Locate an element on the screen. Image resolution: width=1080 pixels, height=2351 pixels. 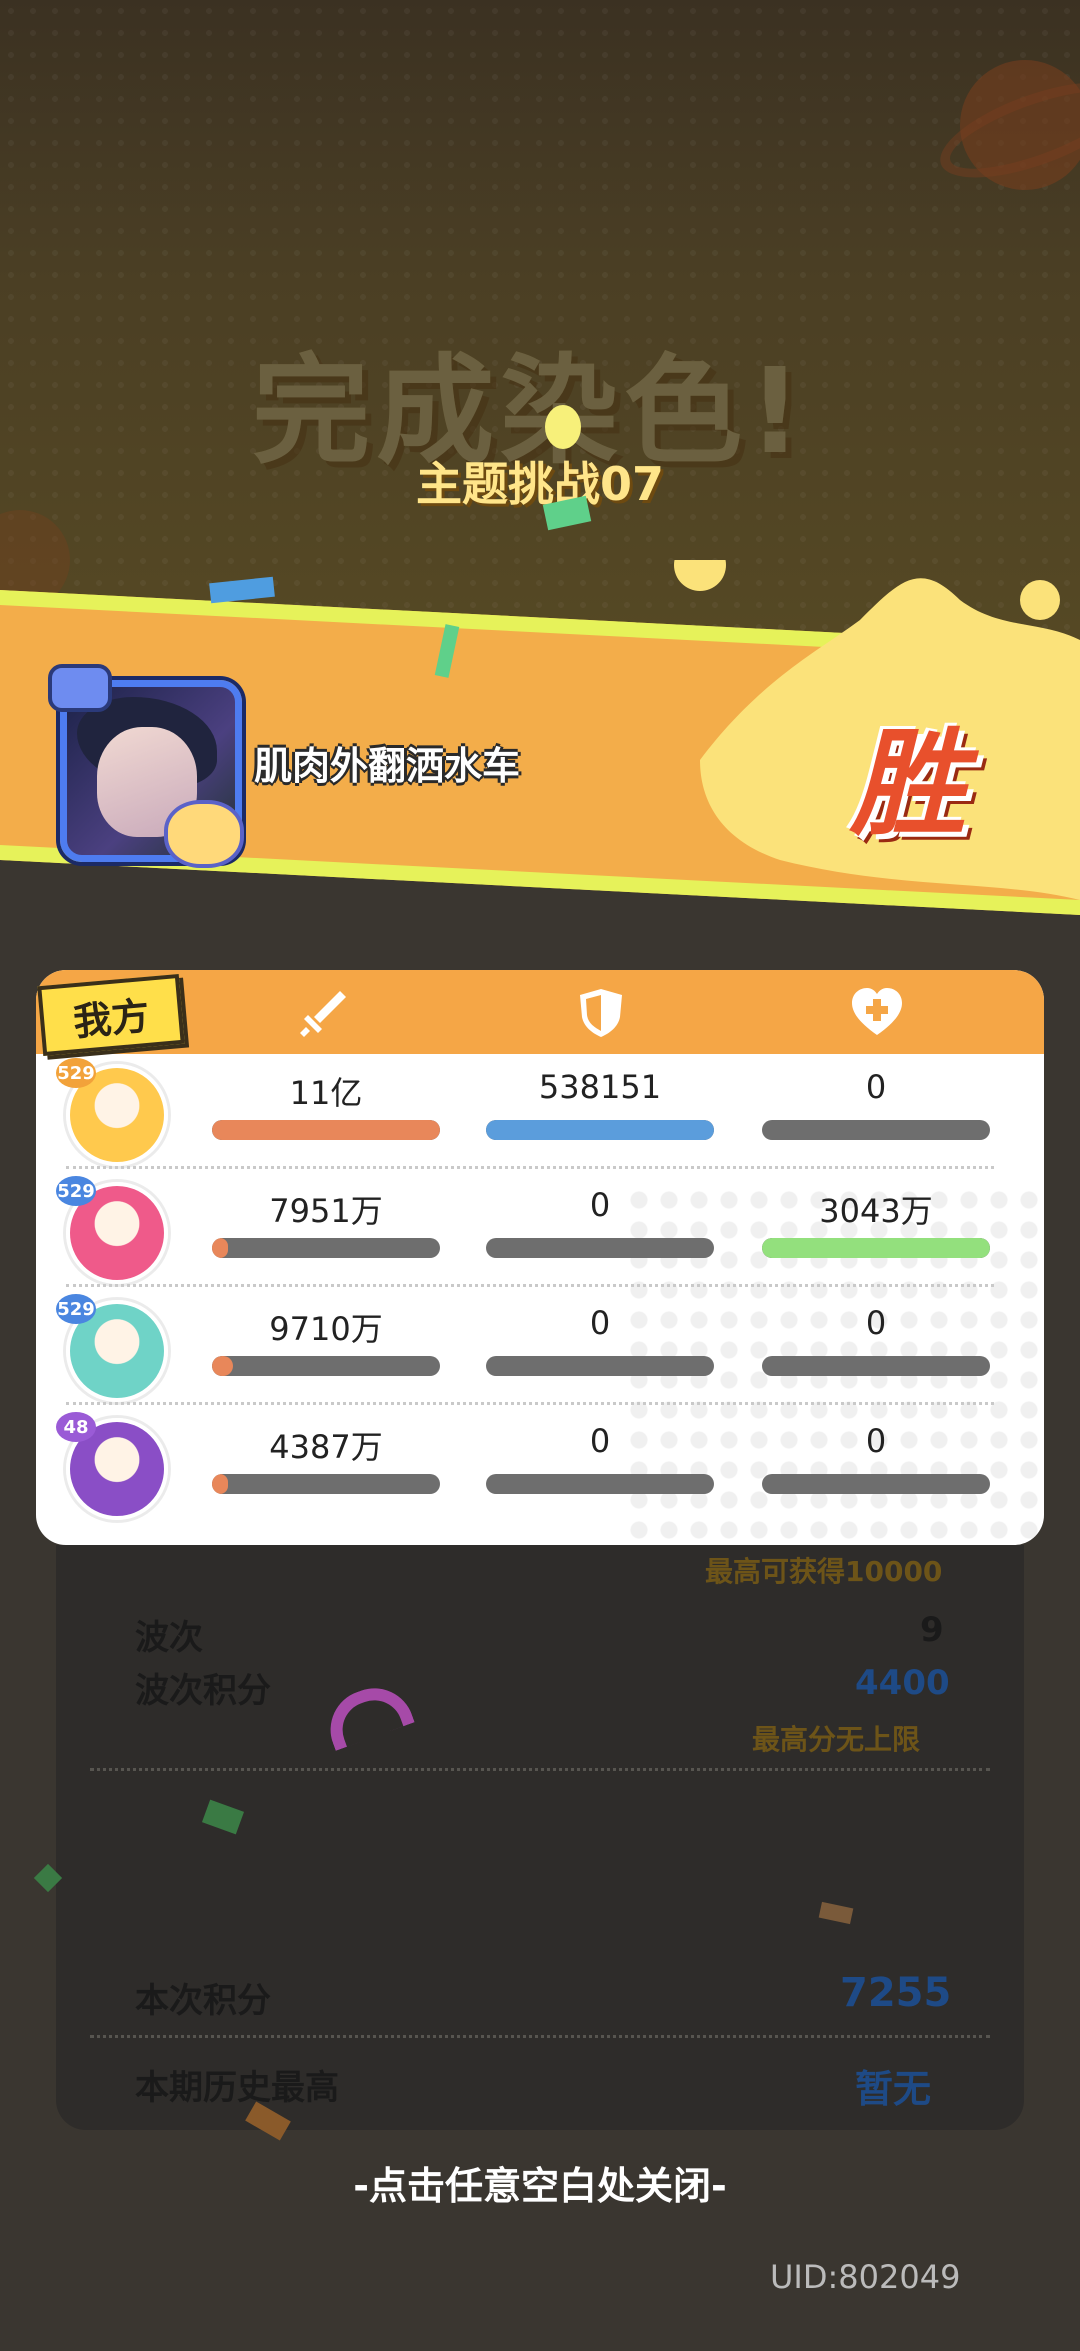
victory-label: 胜 is located at coordinates (908, 784).